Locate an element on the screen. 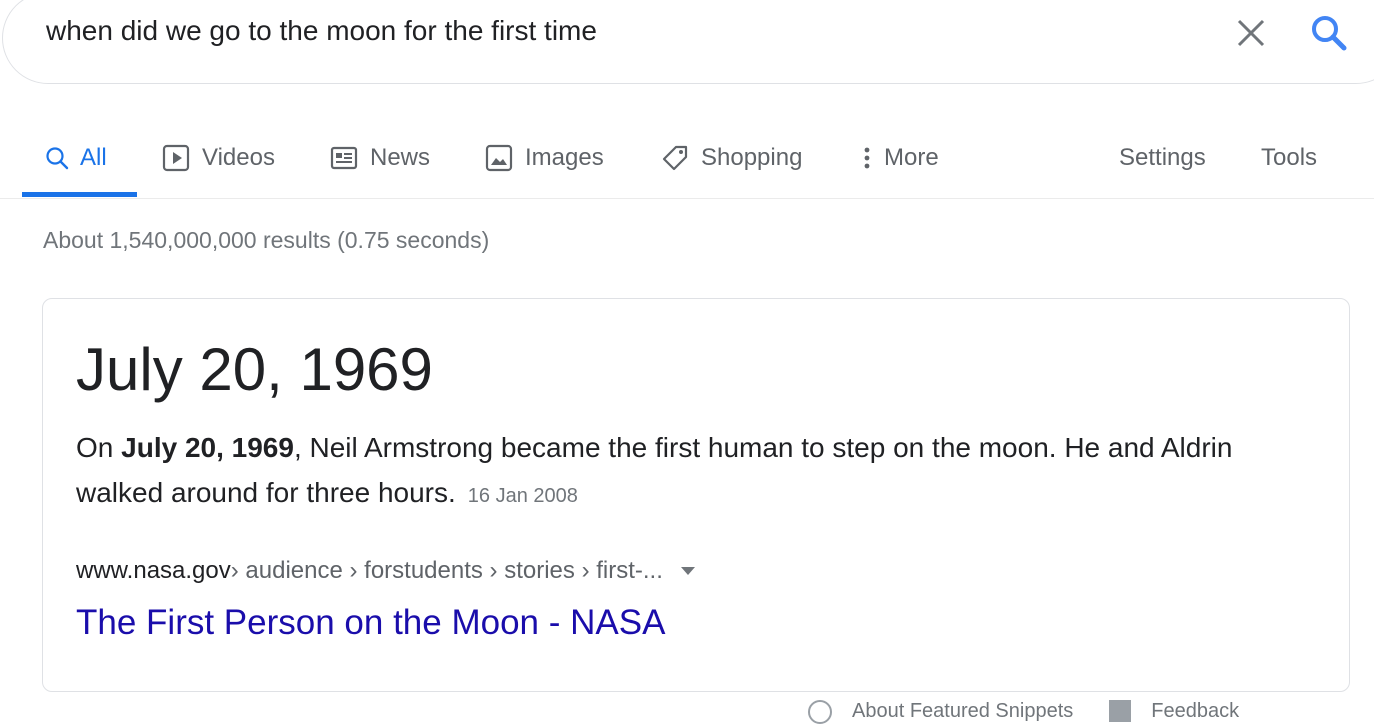 This screenshot has width=1374, height=724. active-tab-indicator is located at coordinates (79, 194).